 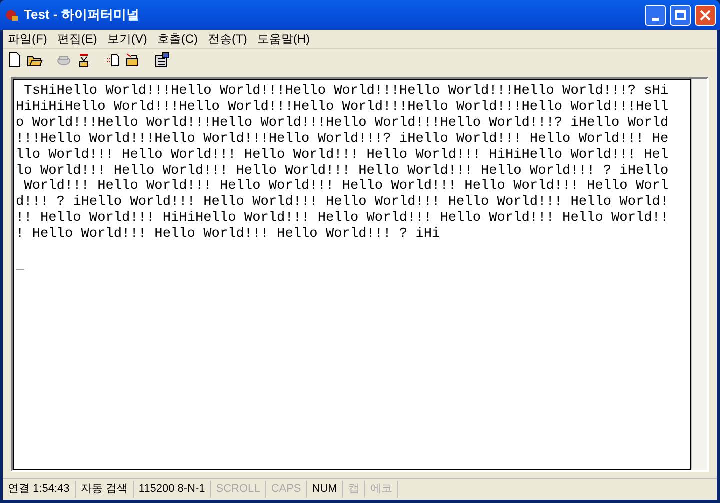 I want to click on close-button, so click(x=705, y=15).